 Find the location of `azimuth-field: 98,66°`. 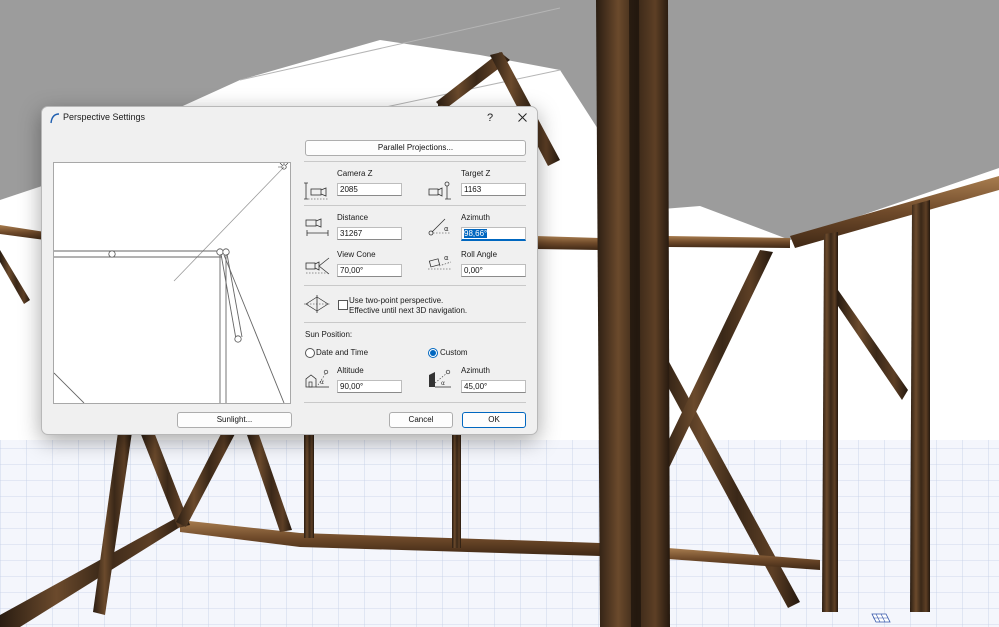

azimuth-field: 98,66° is located at coordinates (493, 234).